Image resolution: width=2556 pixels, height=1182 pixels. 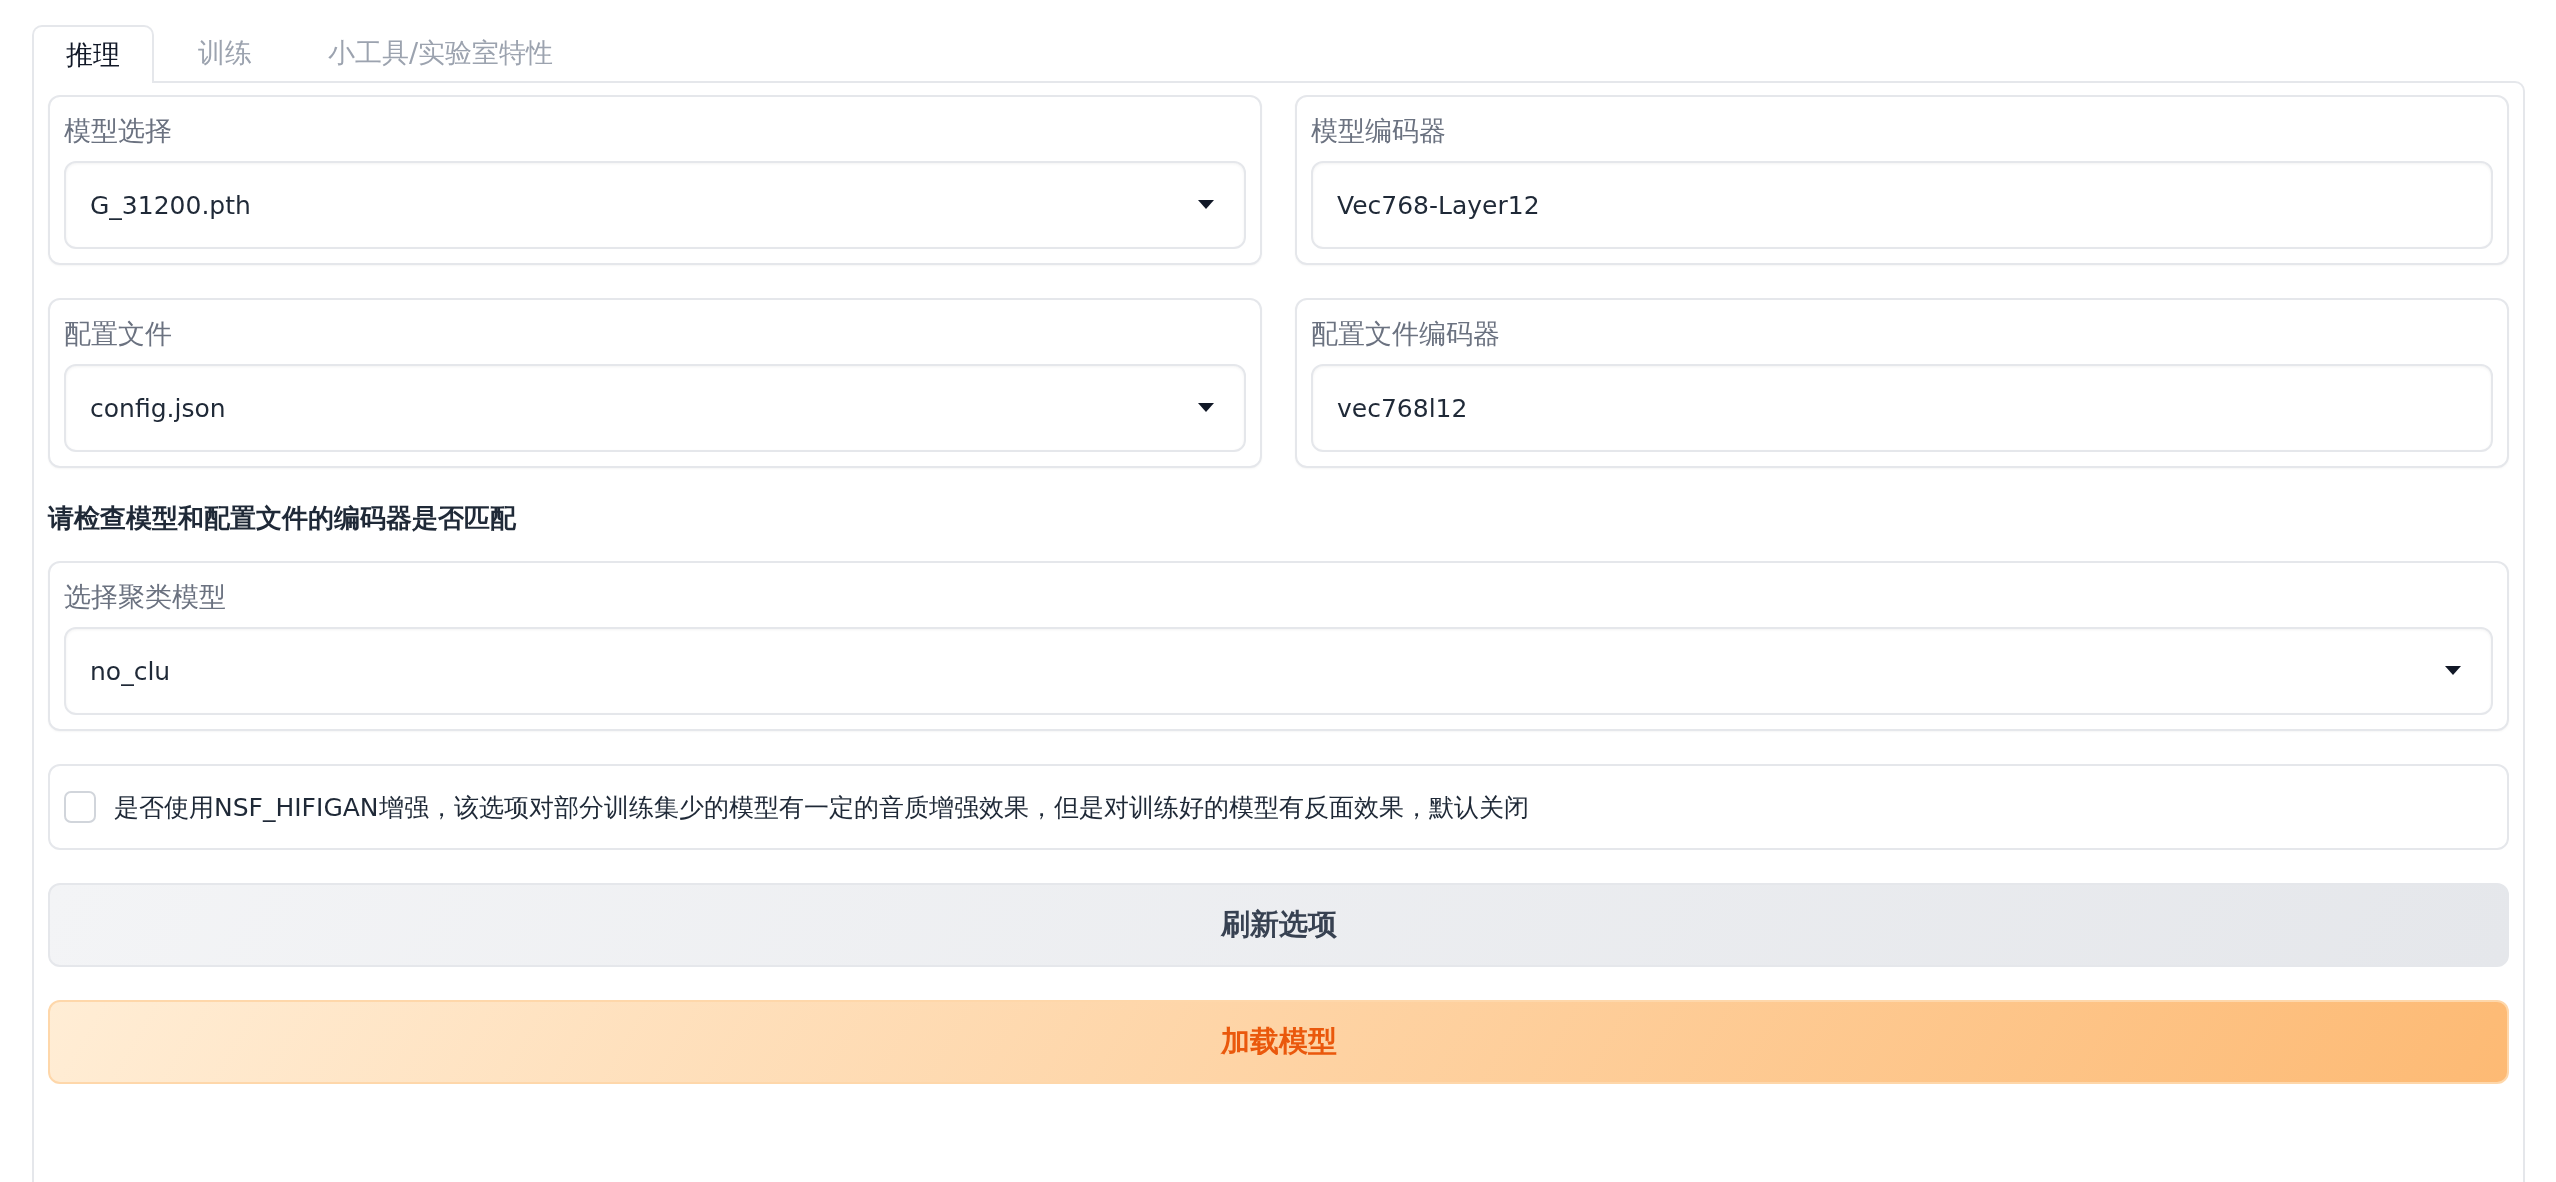 What do you see at coordinates (1902, 408) in the screenshot?
I see `text-field: vec768l12` at bounding box center [1902, 408].